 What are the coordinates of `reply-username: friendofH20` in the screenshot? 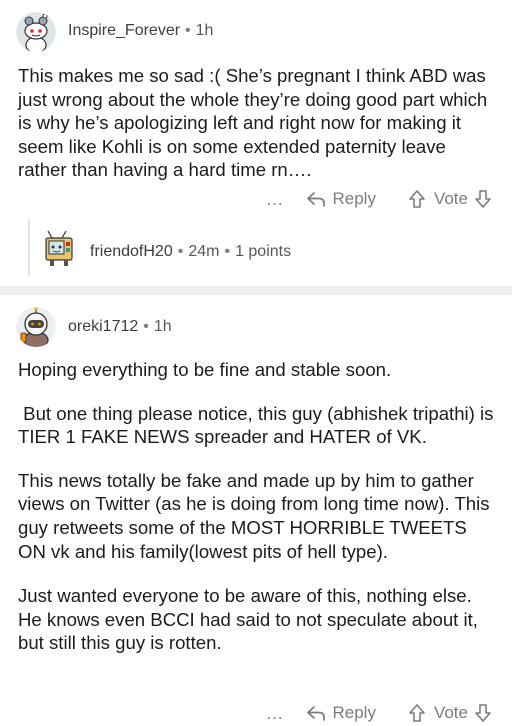 It's located at (131, 251).